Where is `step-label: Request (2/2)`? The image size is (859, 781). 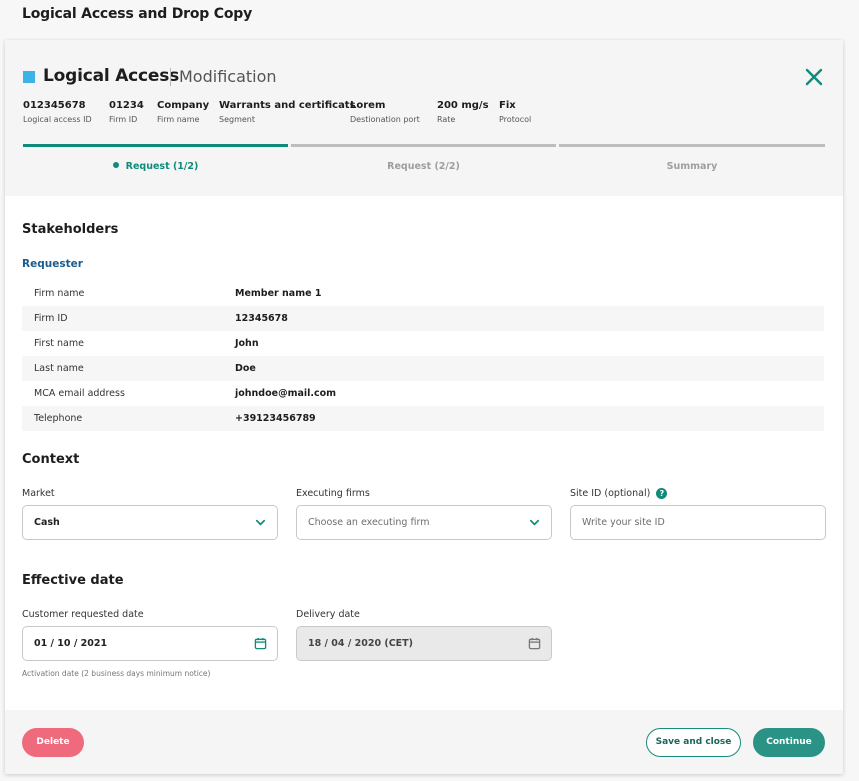
step-label: Request (2/2) is located at coordinates (423, 166).